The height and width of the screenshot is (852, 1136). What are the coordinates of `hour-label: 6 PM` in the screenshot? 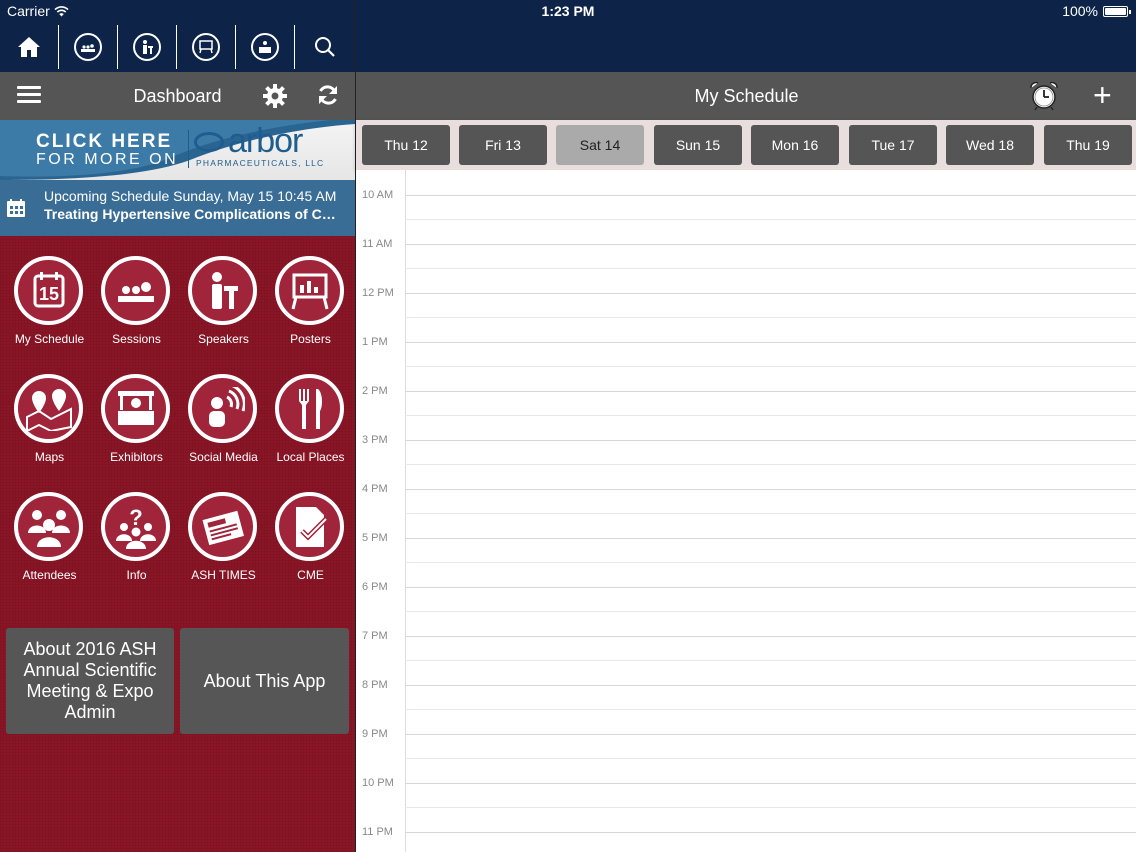 It's located at (375, 587).